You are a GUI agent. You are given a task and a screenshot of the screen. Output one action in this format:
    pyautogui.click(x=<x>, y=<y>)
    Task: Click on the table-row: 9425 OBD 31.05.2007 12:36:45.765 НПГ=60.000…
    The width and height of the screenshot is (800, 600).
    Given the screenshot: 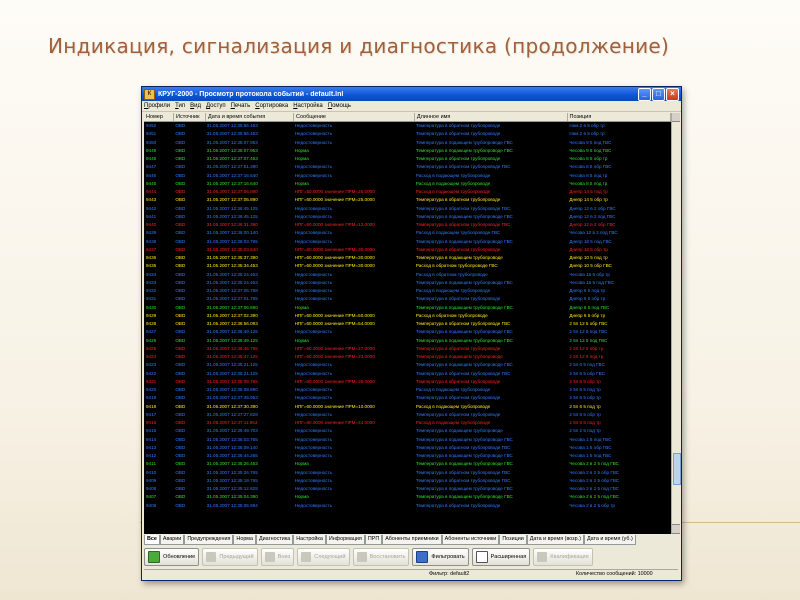 What is the action you would take?
    pyautogui.click(x=407, y=349)
    